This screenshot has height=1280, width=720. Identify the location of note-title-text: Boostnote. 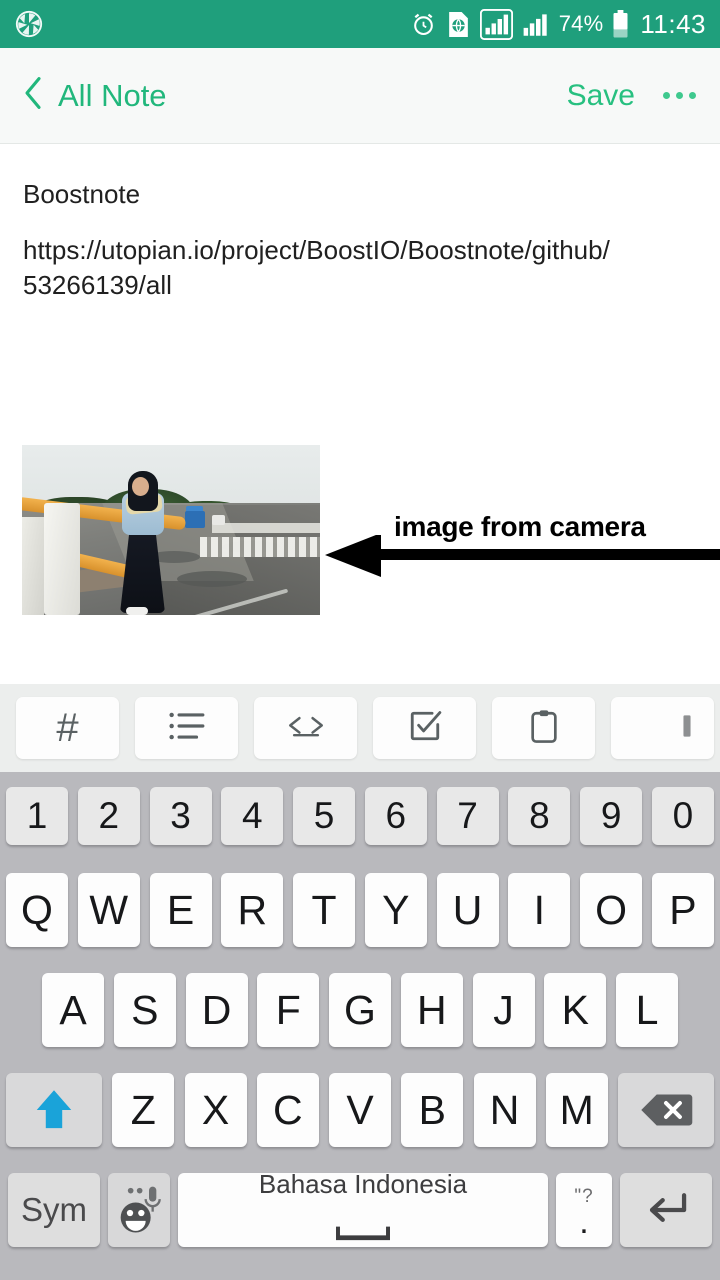
(81, 194).